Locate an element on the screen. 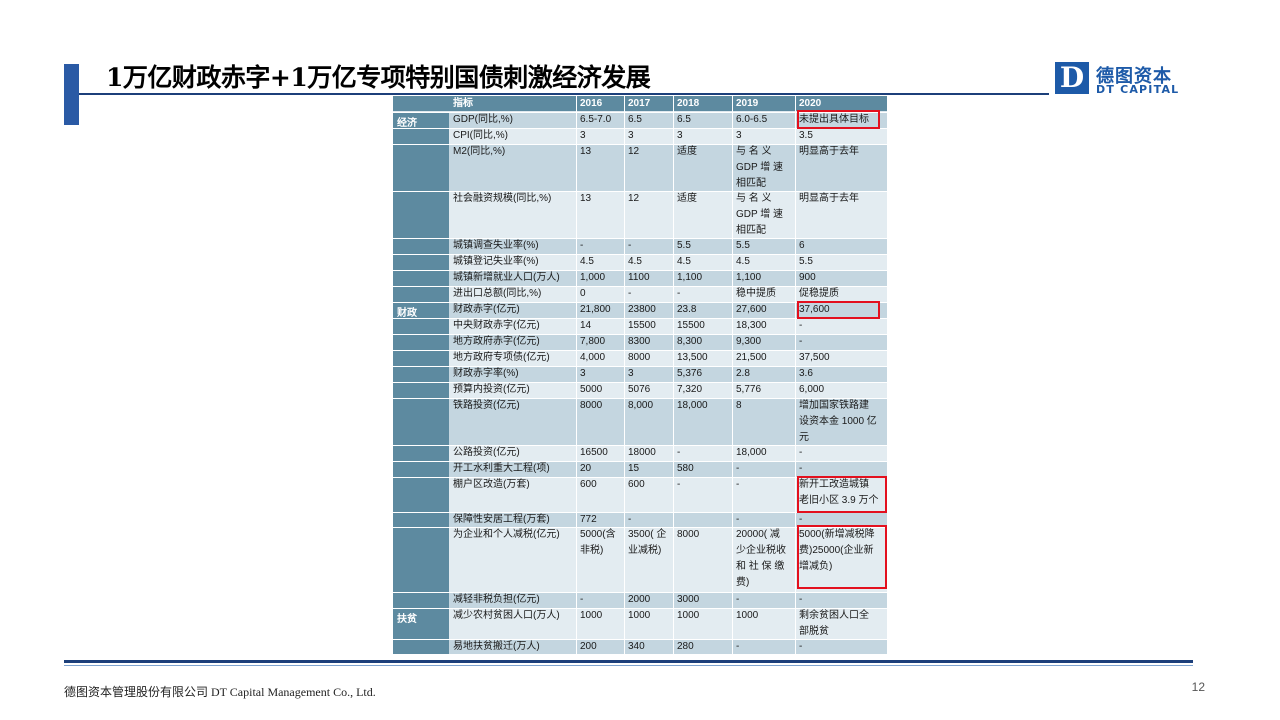 The width and height of the screenshot is (1280, 720). title-accent-bar is located at coordinates (71, 94).